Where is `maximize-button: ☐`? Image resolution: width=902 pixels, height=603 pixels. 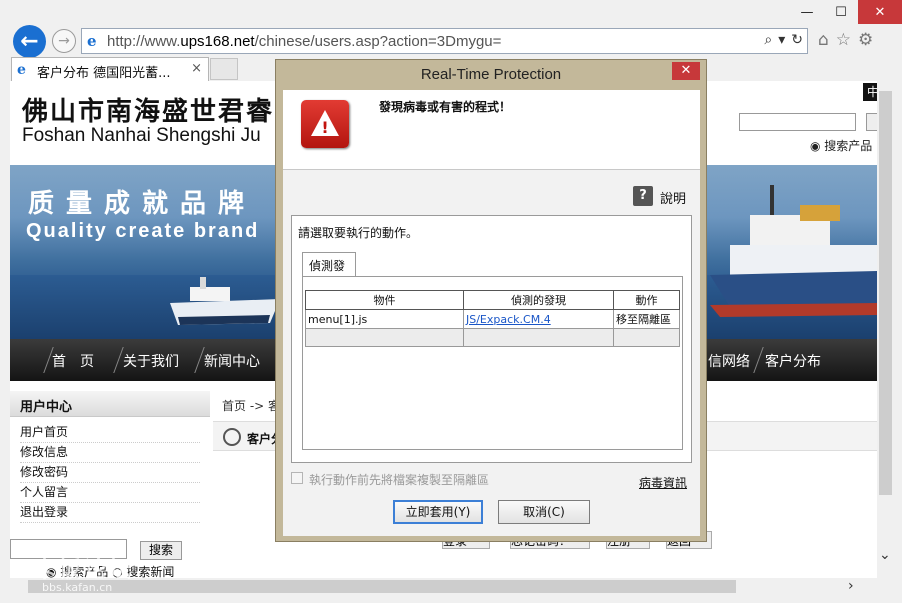 maximize-button: ☐ is located at coordinates (841, 12).